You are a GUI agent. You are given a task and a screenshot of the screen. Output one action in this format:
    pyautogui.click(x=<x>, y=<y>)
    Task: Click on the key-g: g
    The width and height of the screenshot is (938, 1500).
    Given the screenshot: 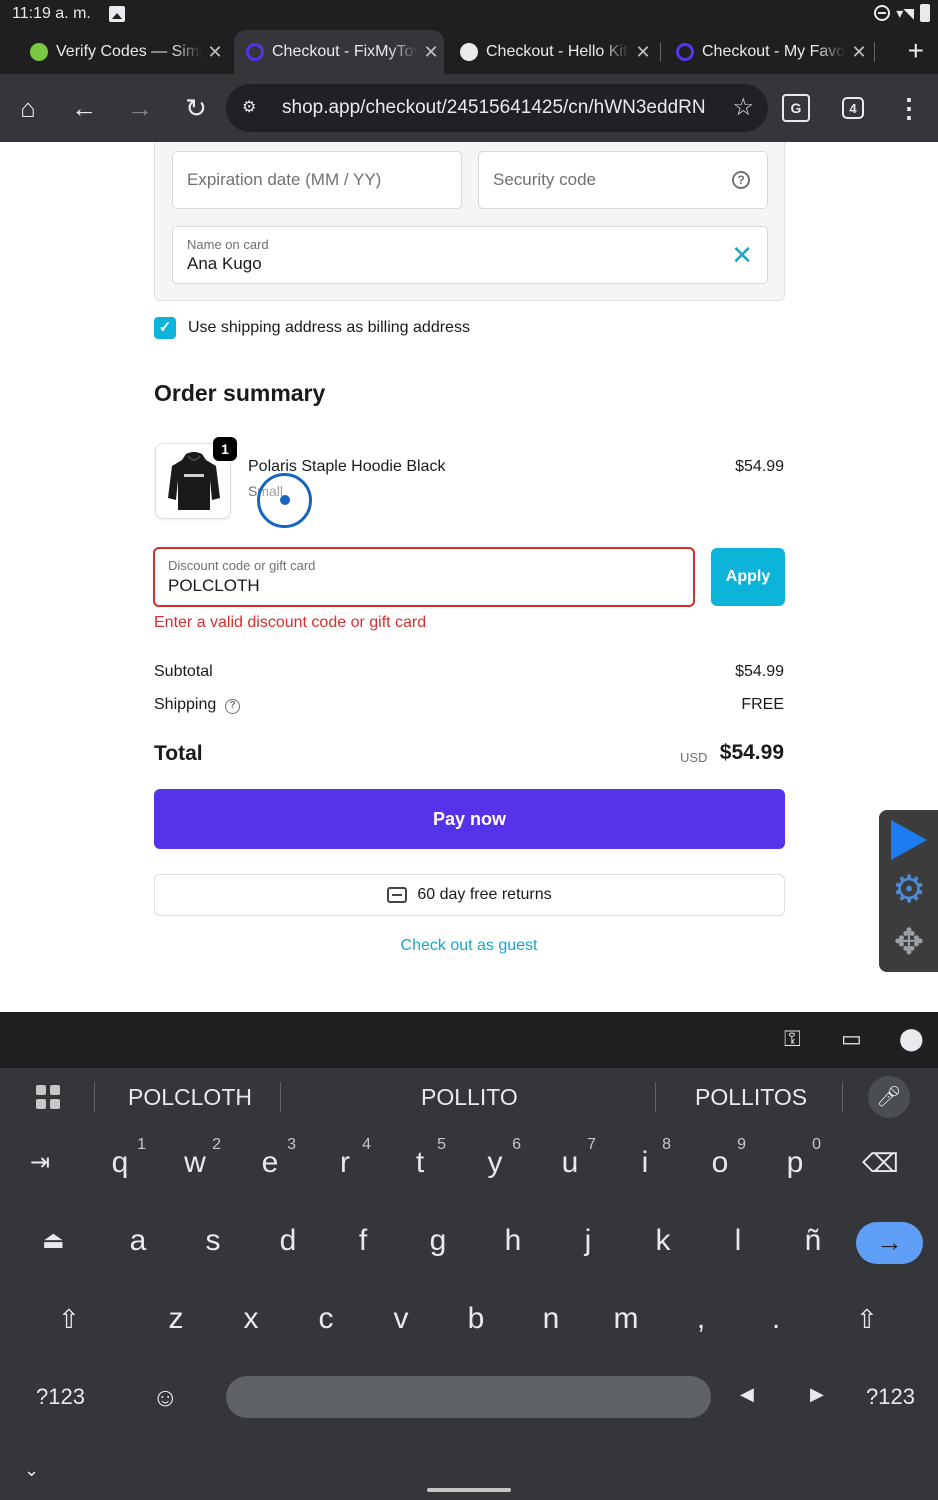 What is the action you would take?
    pyautogui.click(x=438, y=1241)
    